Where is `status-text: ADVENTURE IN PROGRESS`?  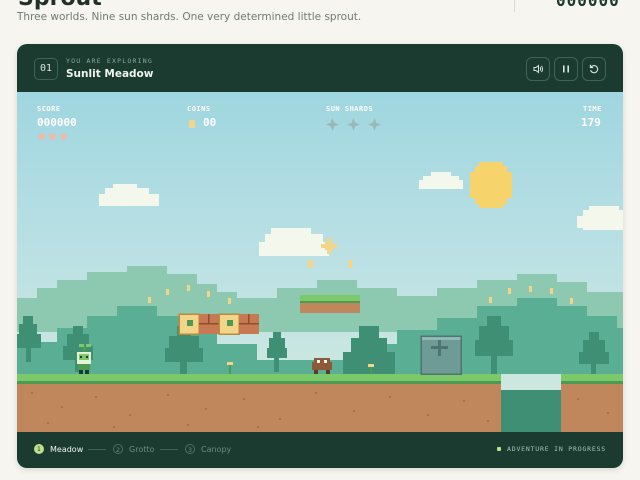
status-text: ADVENTURE IN PROGRESS is located at coordinates (556, 449).